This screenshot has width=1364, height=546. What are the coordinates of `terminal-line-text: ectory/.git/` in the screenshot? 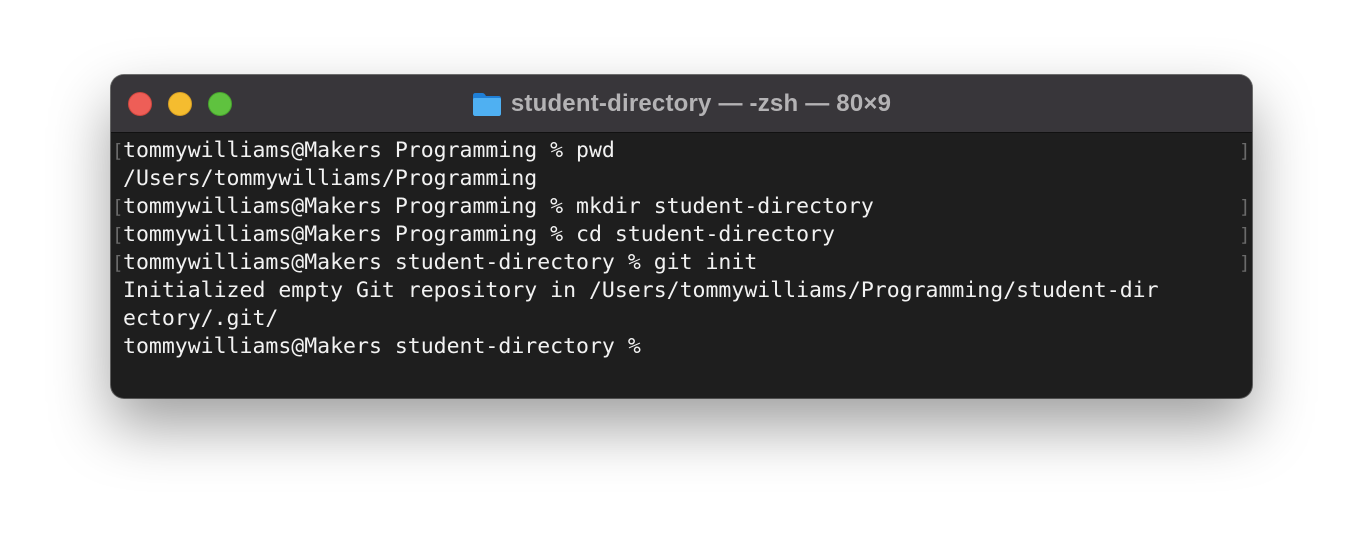 It's located at (201, 318).